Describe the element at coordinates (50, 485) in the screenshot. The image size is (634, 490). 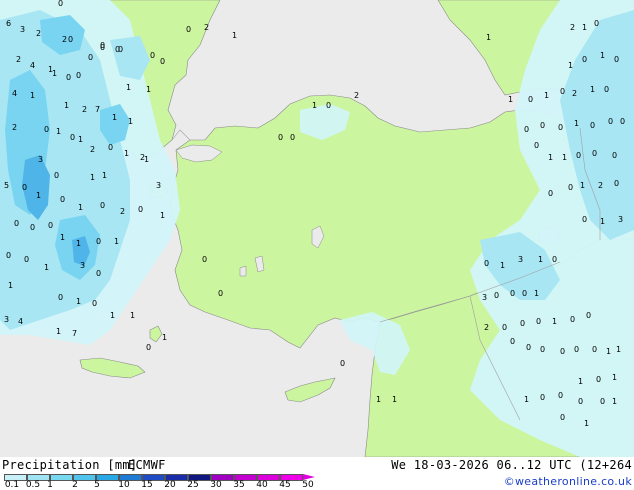
I see `colorbar-label: 1` at that location.